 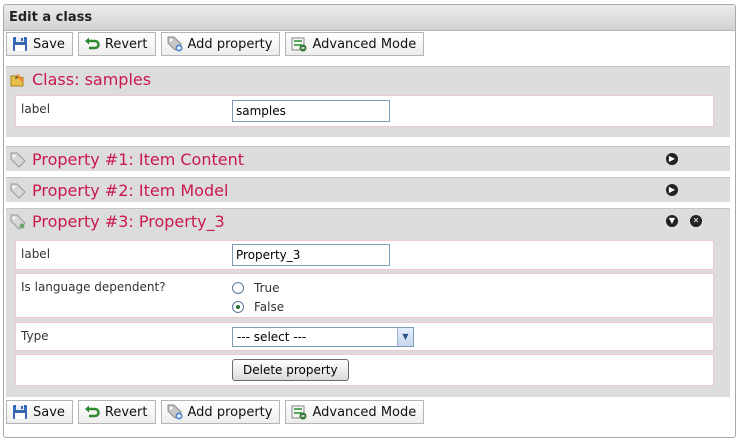 I want to click on type-text: Type, so click(x=35, y=336).